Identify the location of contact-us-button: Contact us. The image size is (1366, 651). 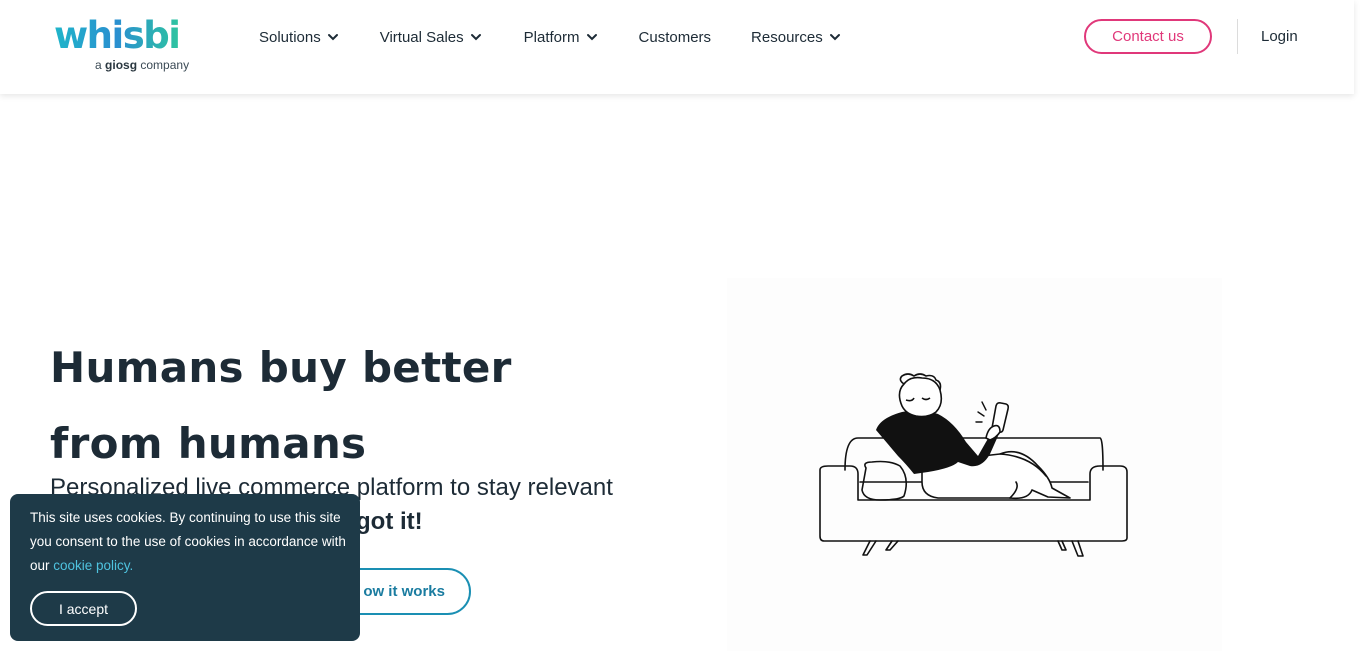
(1148, 36).